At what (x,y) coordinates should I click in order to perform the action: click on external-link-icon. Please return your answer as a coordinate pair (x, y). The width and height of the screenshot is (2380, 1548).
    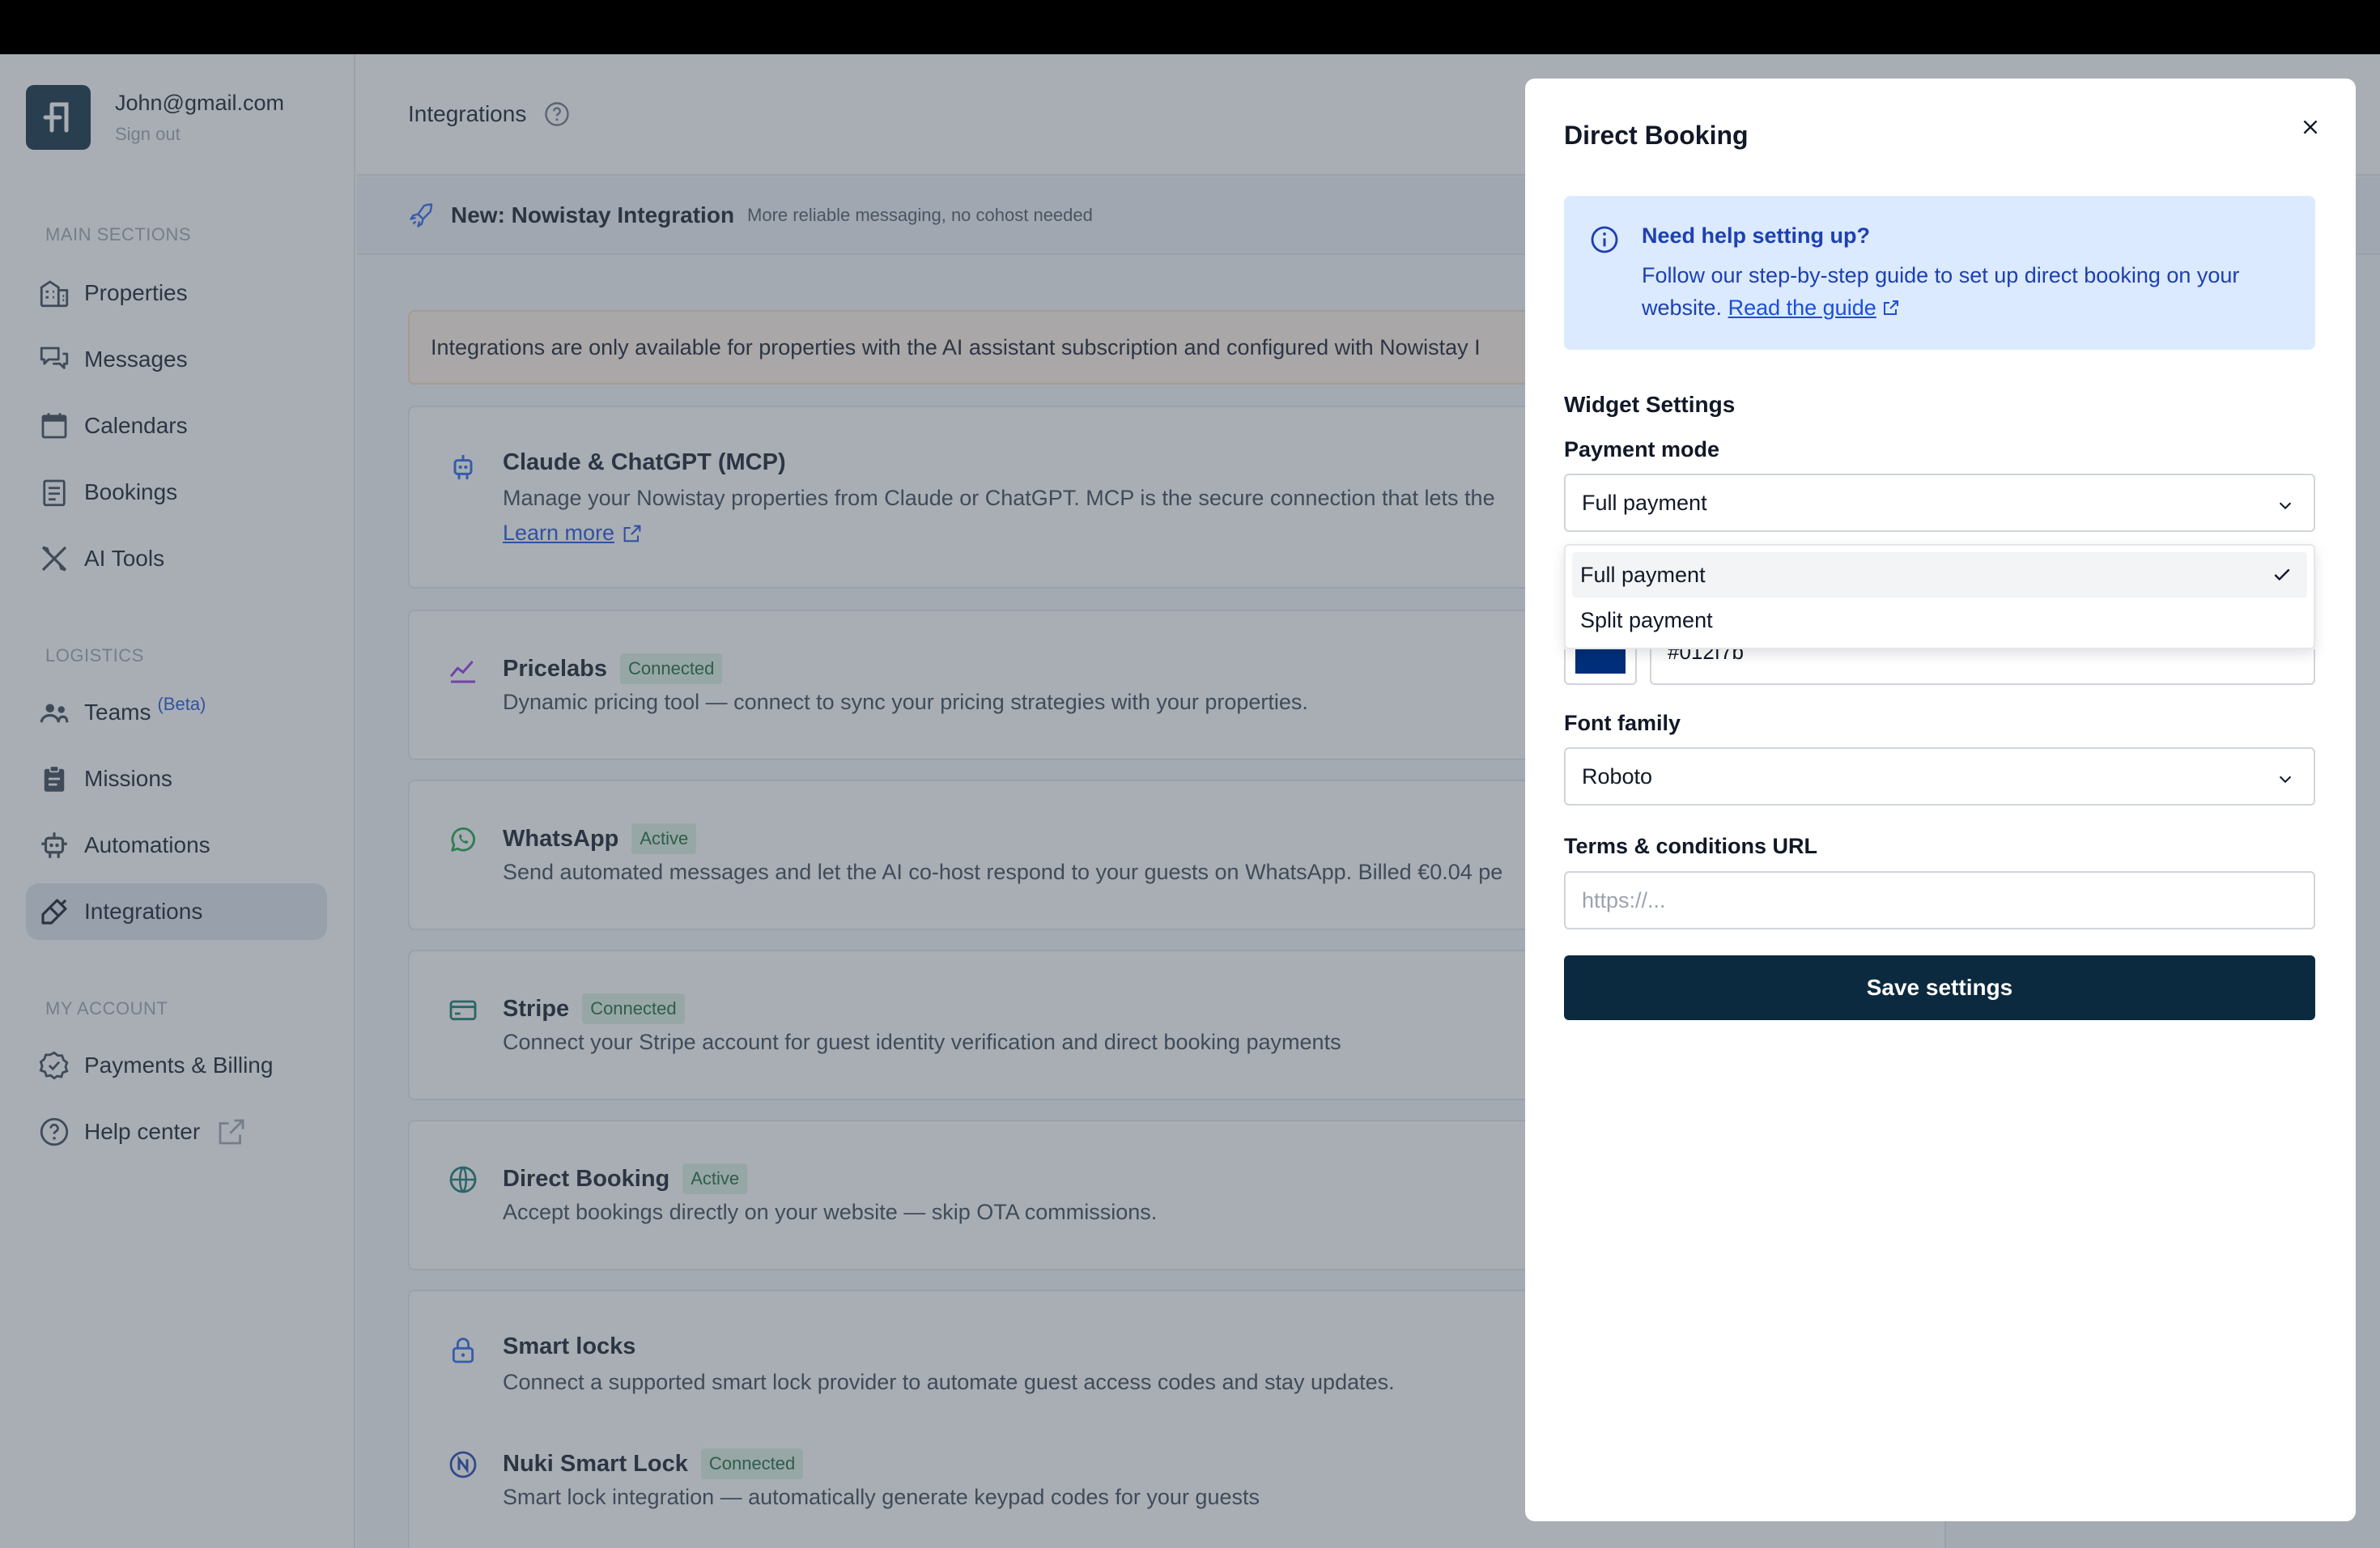
    Looking at the image, I should click on (1891, 307).